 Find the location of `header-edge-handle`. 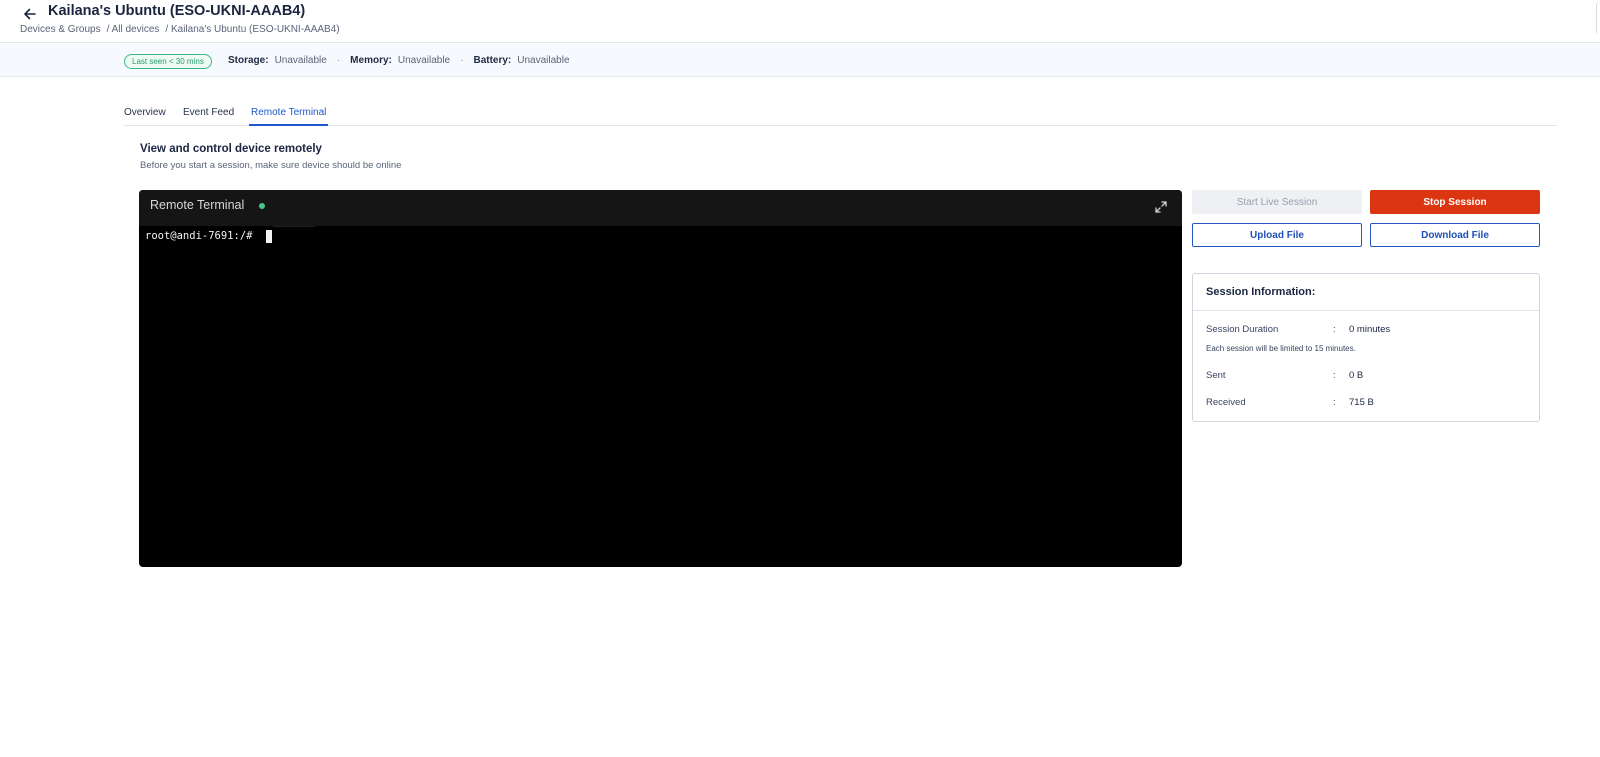

header-edge-handle is located at coordinates (1598, 18).